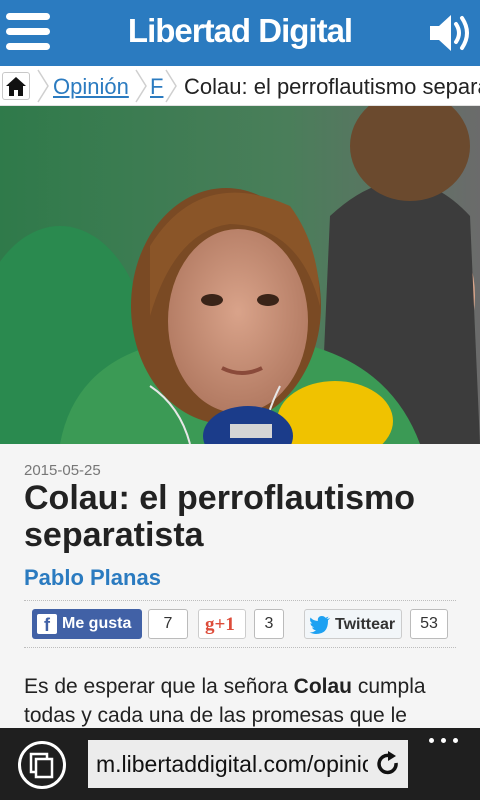  Describe the element at coordinates (210, 624) in the screenshot. I see `gplus-icon: g` at that location.